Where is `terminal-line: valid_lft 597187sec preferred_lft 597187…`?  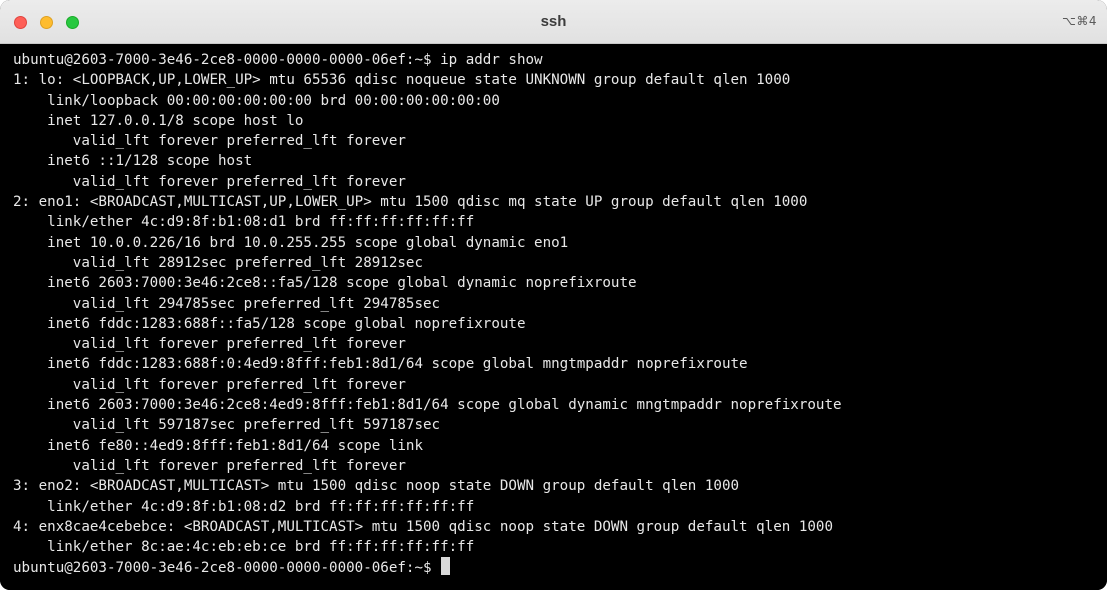 terminal-line: valid_lft 597187sec preferred_lft 597187… is located at coordinates (227, 425).